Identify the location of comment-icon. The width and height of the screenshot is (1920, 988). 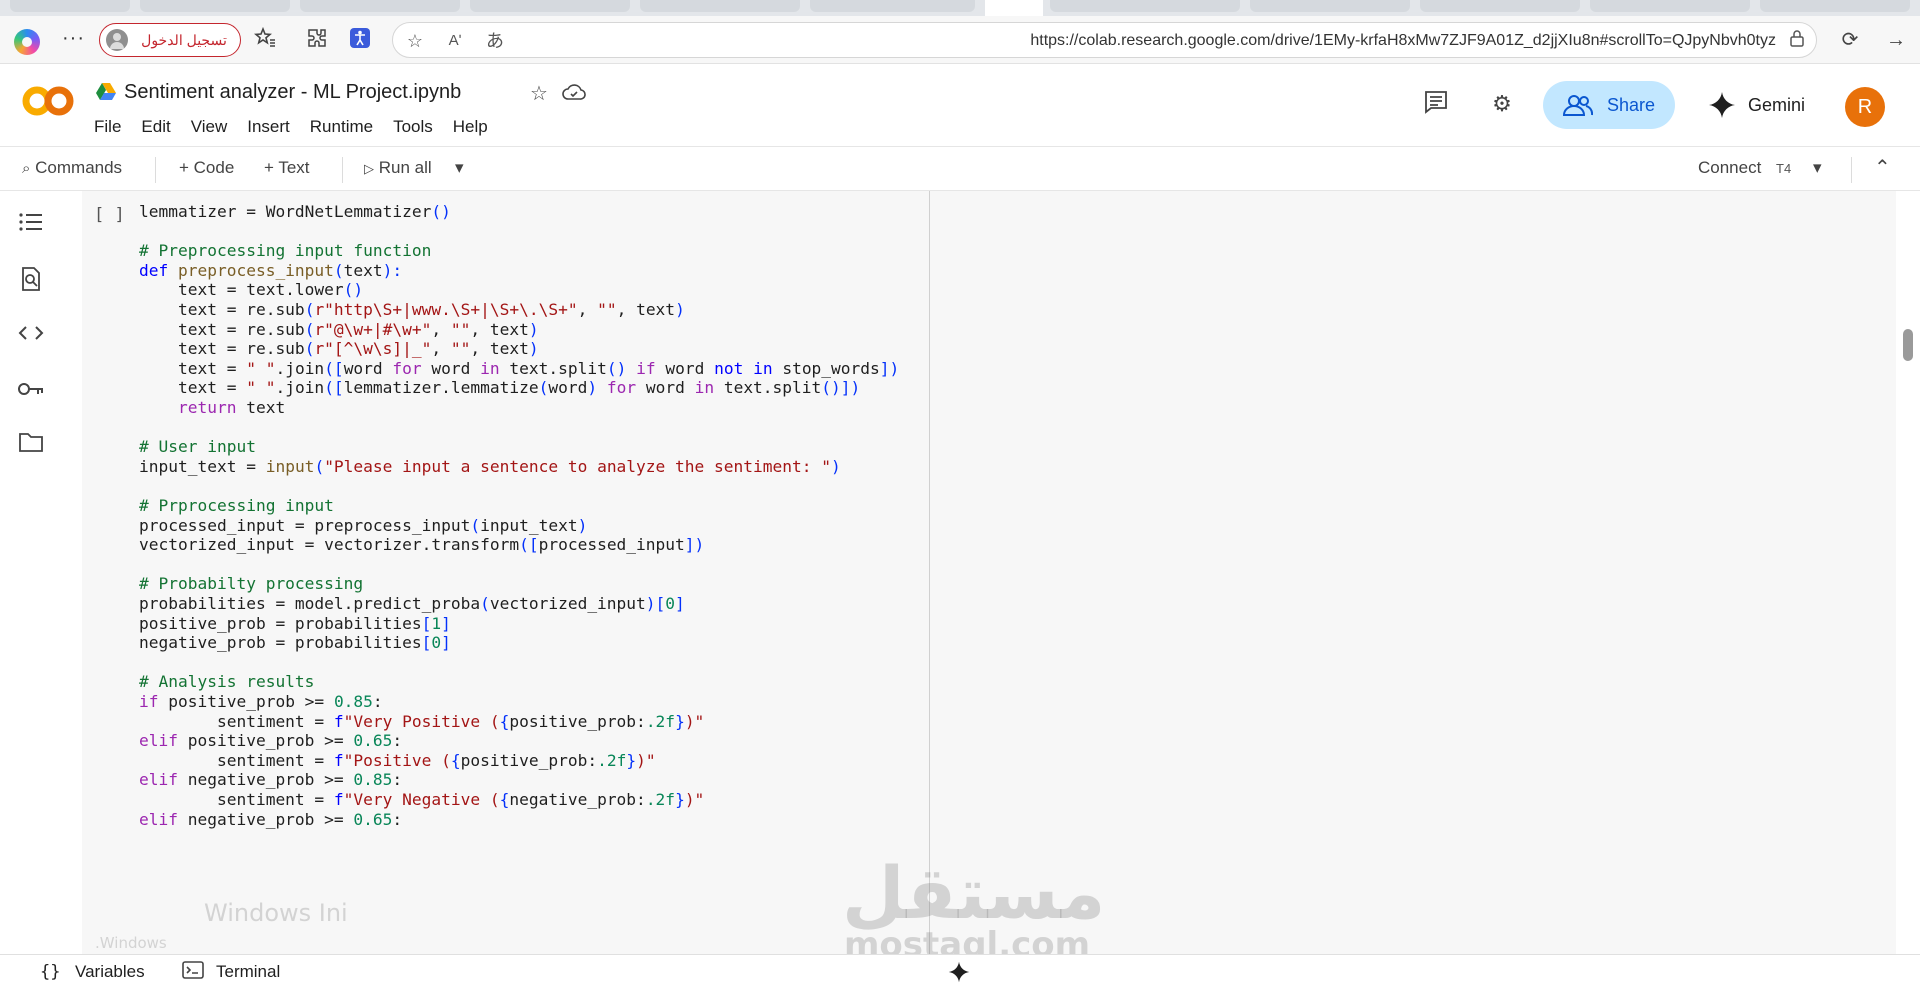
(1436, 104).